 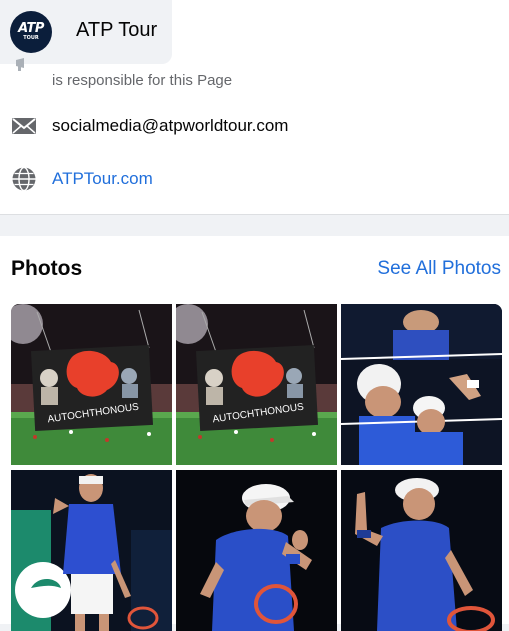 I want to click on globe-icon, so click(x=24, y=179).